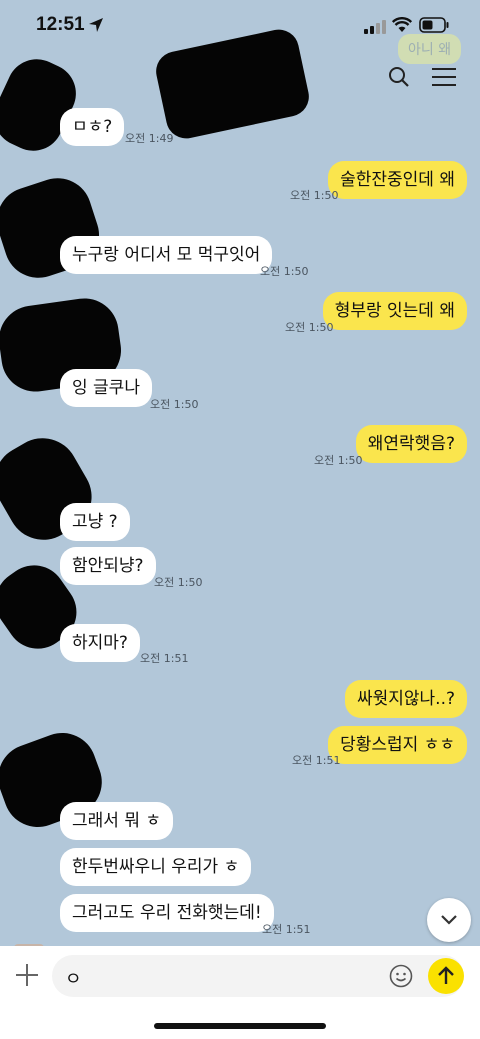 Image resolution: width=480 pixels, height=1039 pixels. What do you see at coordinates (397, 180) in the screenshot?
I see `outgoing-message: 술한잔중인데 왜` at bounding box center [397, 180].